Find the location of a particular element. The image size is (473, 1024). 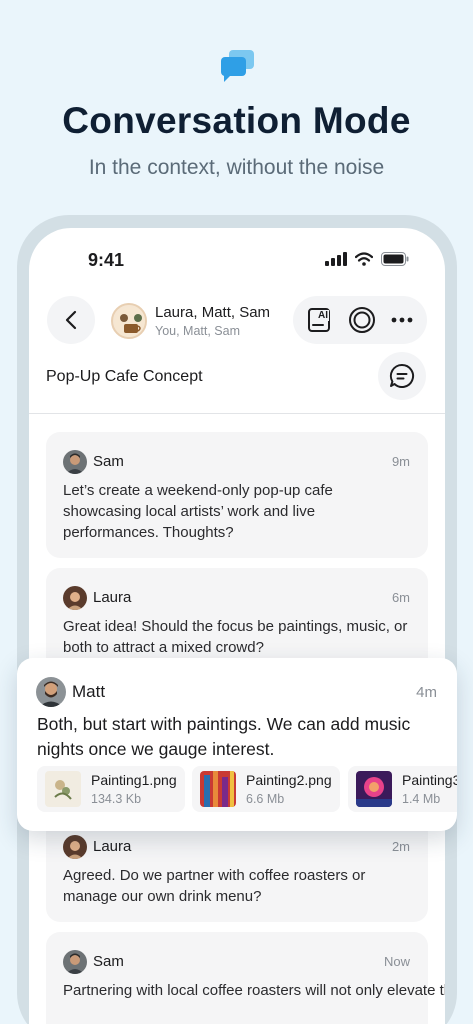

group-members: You, Matt, Sam is located at coordinates (197, 331).